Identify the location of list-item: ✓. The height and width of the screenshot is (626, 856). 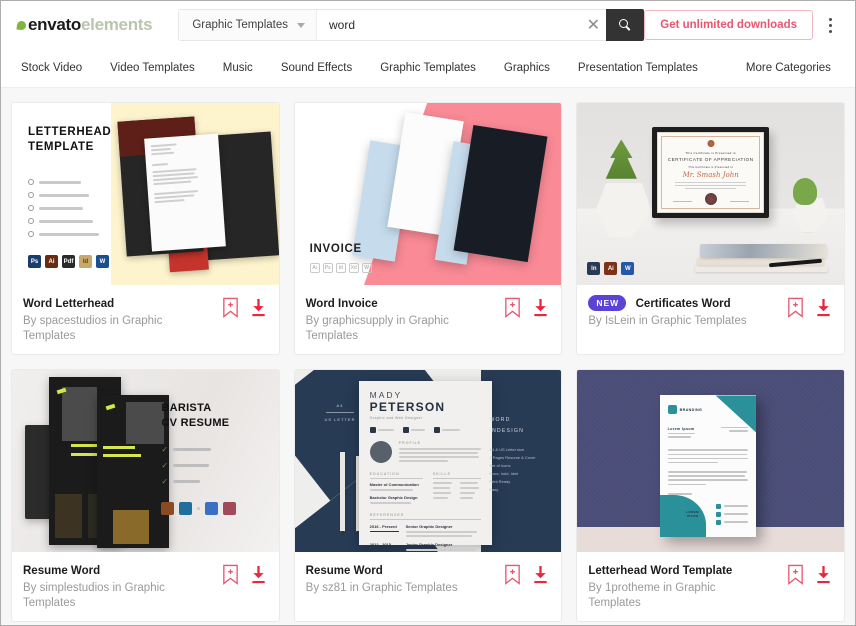
(211, 465).